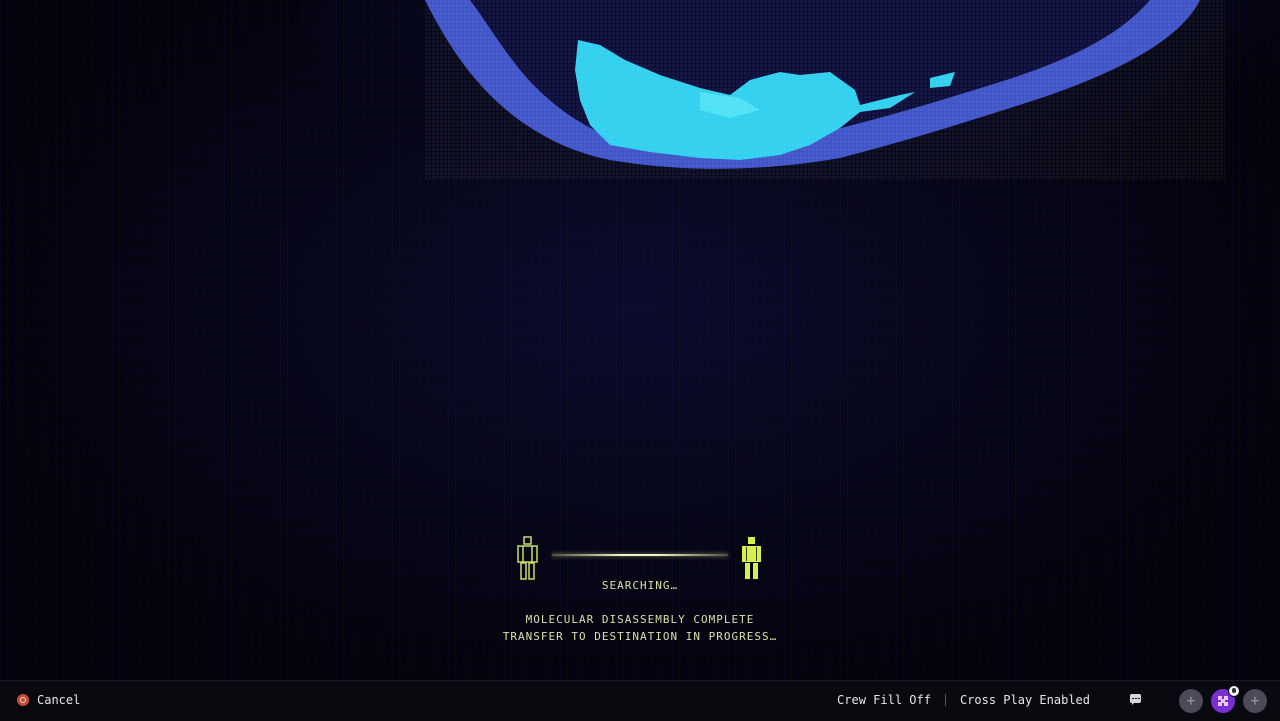 The width and height of the screenshot is (1280, 721). I want to click on cancel-button: Cancel, so click(48, 700).